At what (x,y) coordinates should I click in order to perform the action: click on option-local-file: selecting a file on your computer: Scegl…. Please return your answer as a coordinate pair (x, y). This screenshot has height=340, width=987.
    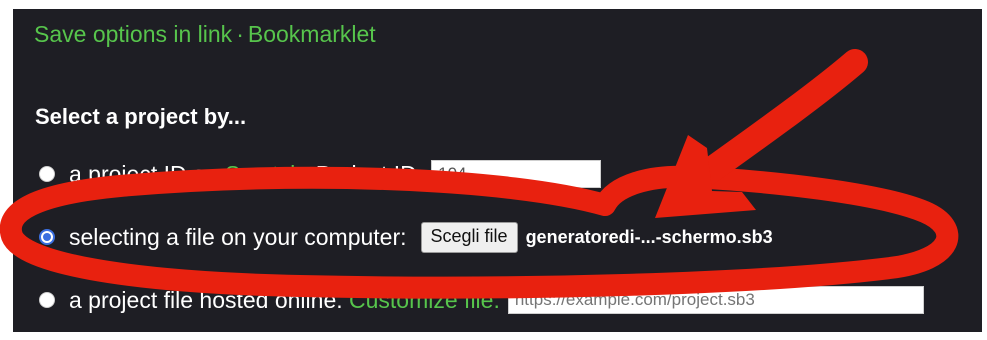
    Looking at the image, I should click on (406, 237).